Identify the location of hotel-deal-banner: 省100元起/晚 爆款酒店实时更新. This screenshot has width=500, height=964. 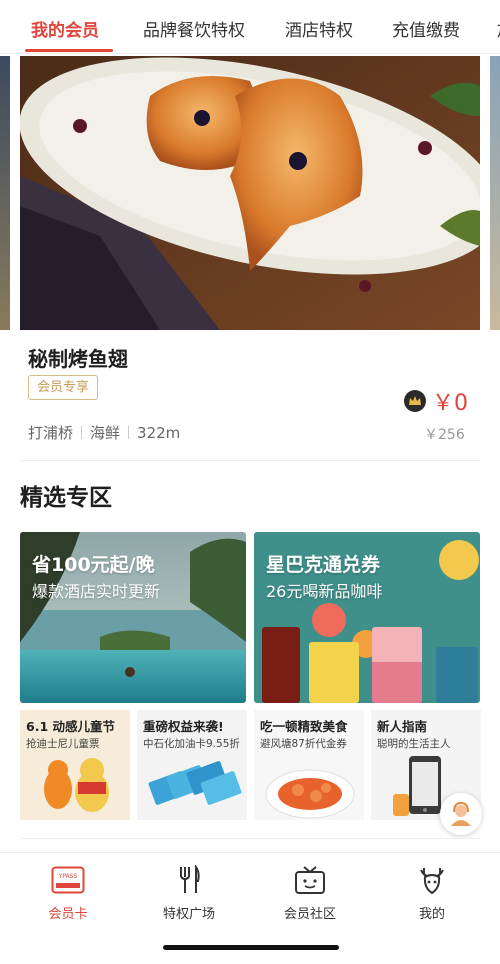
(133, 617).